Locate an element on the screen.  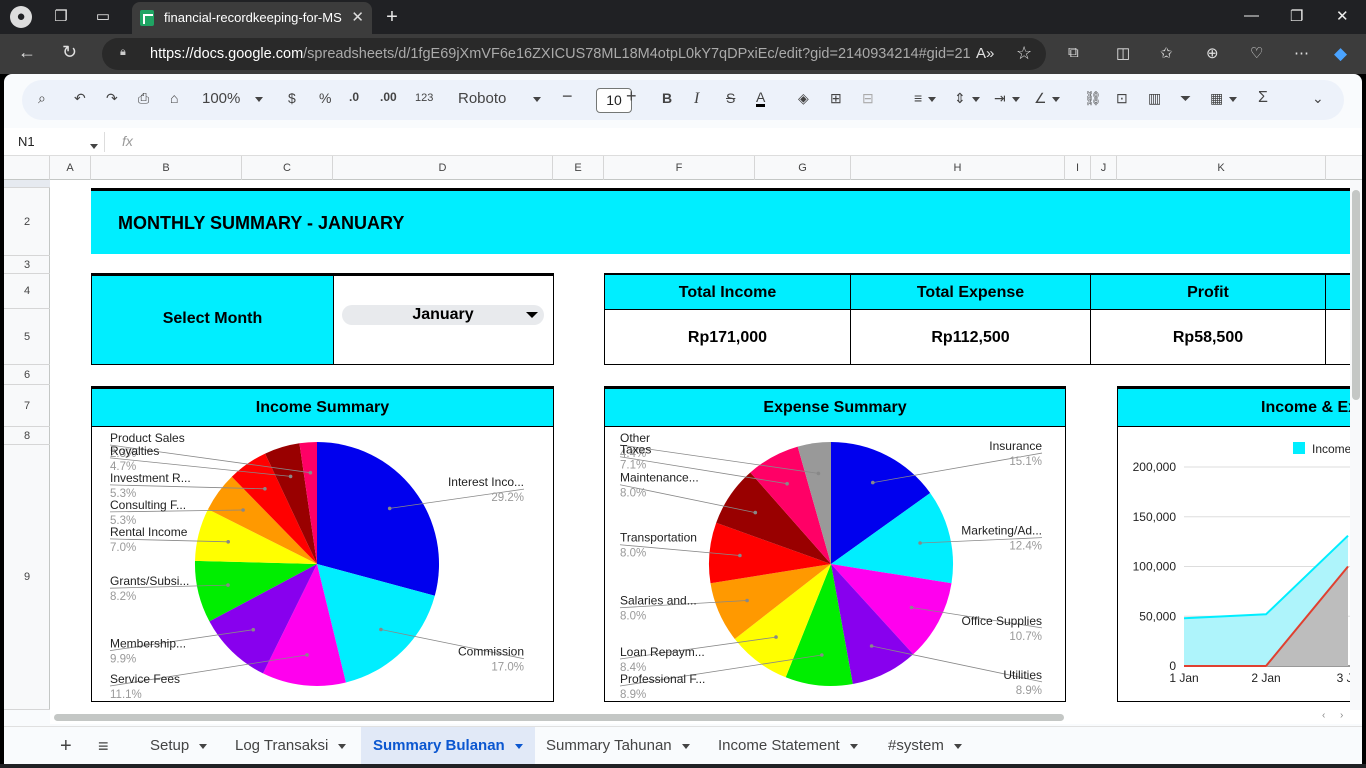
column-header: F is located at coordinates (679, 168).